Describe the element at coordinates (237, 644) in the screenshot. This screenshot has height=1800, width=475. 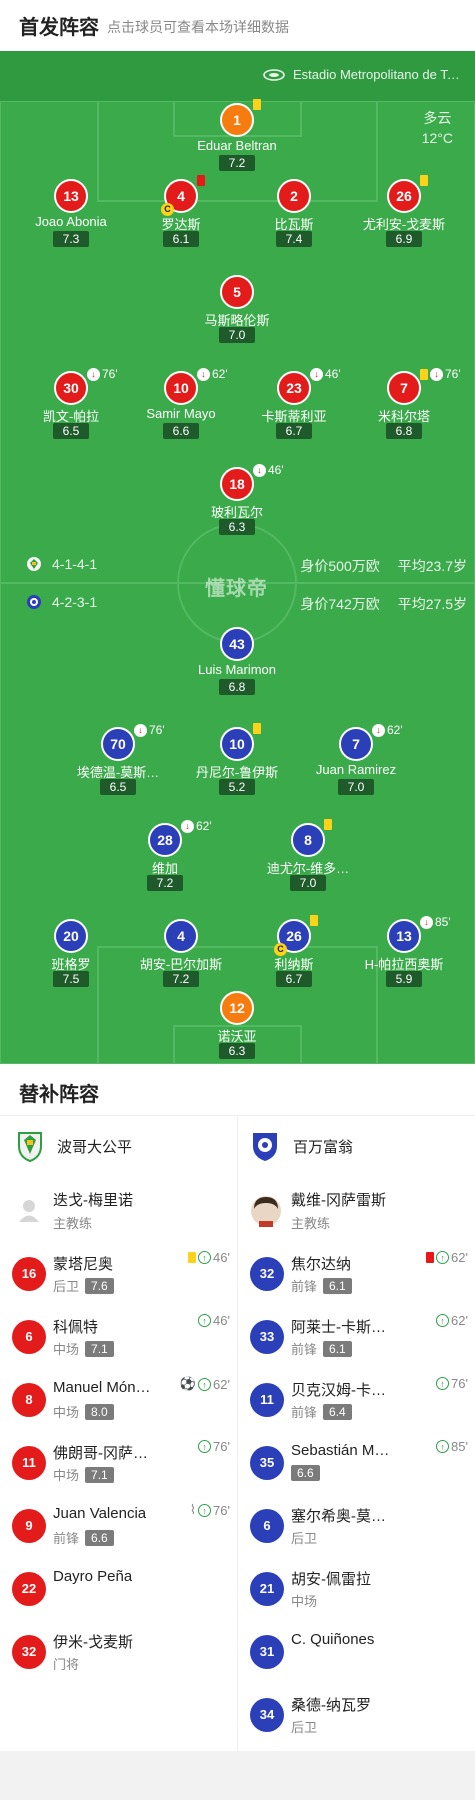
I see `player-number: 43` at that location.